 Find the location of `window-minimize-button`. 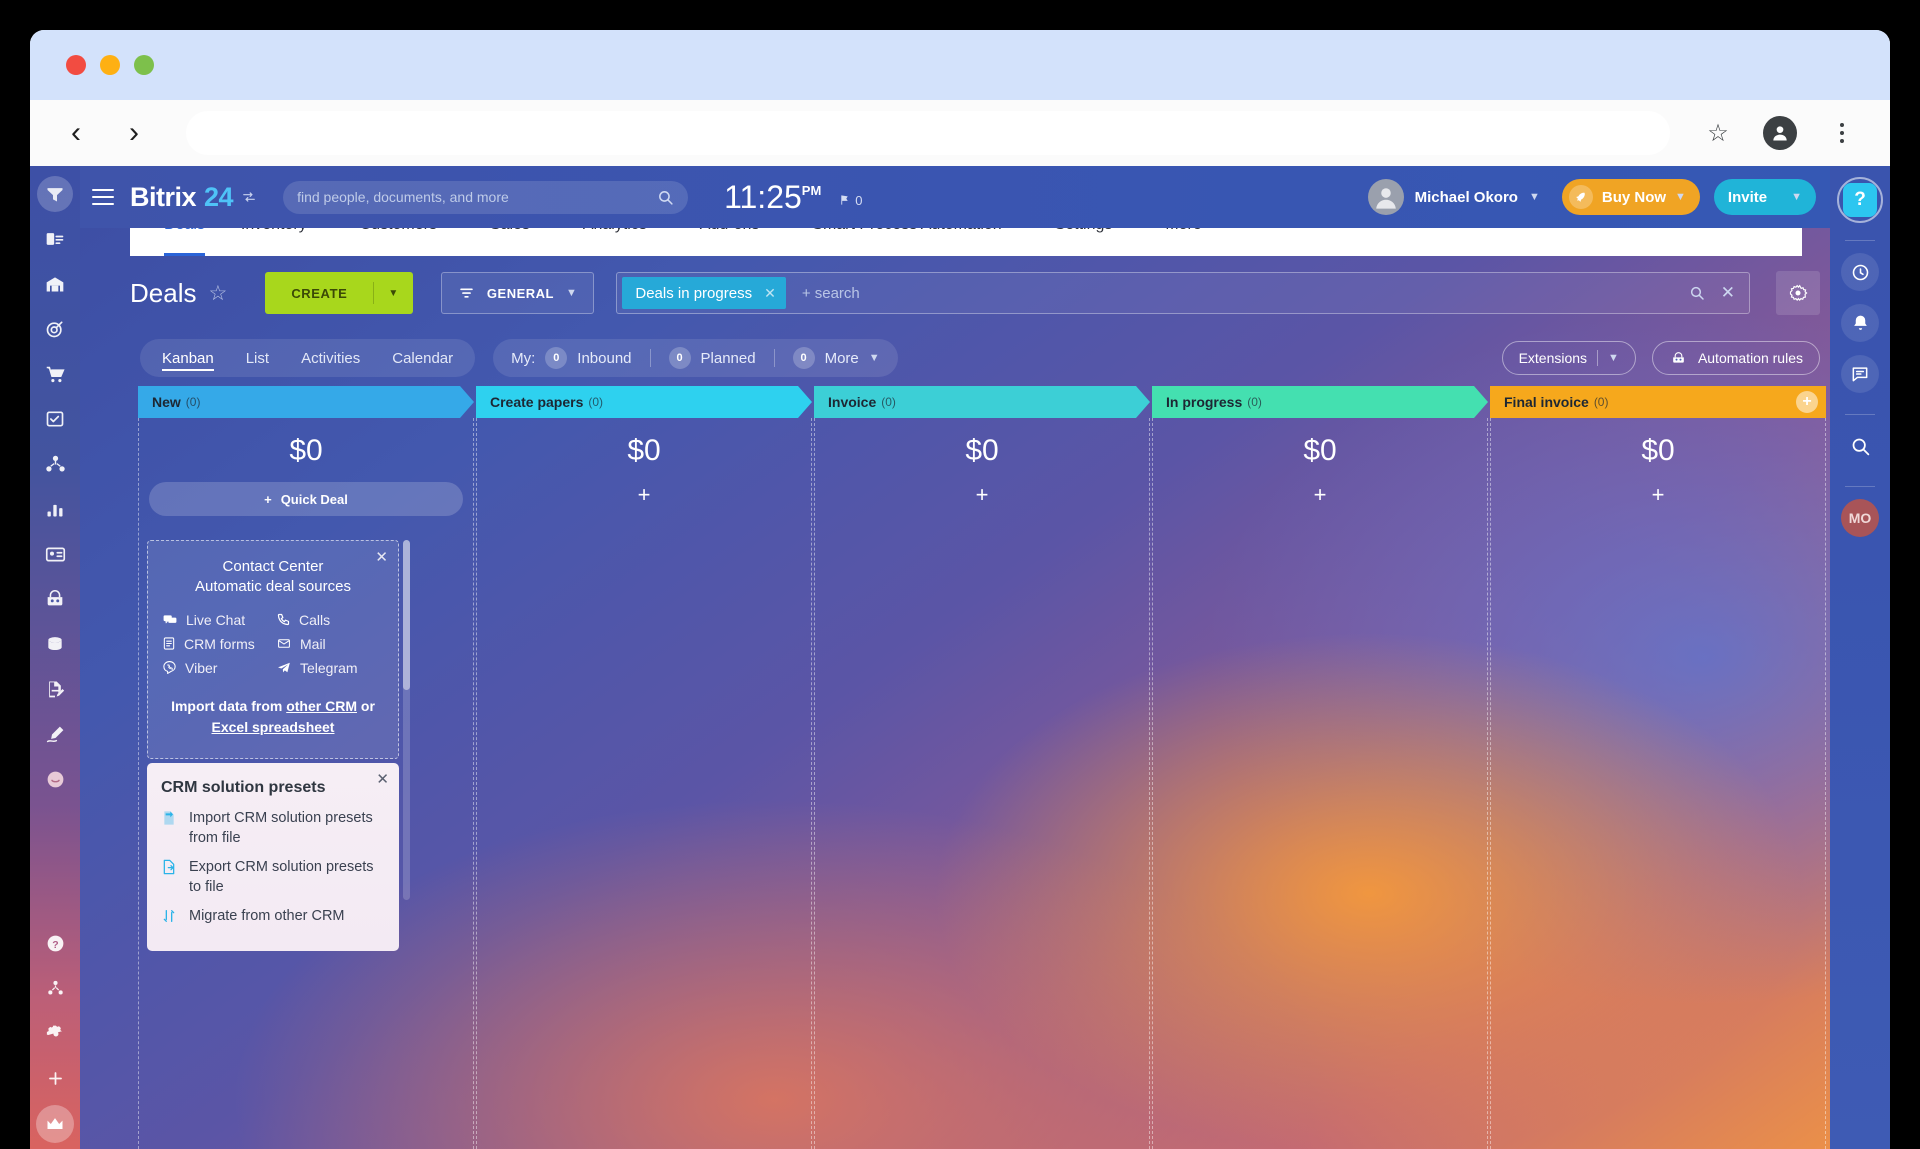

window-minimize-button is located at coordinates (110, 65).